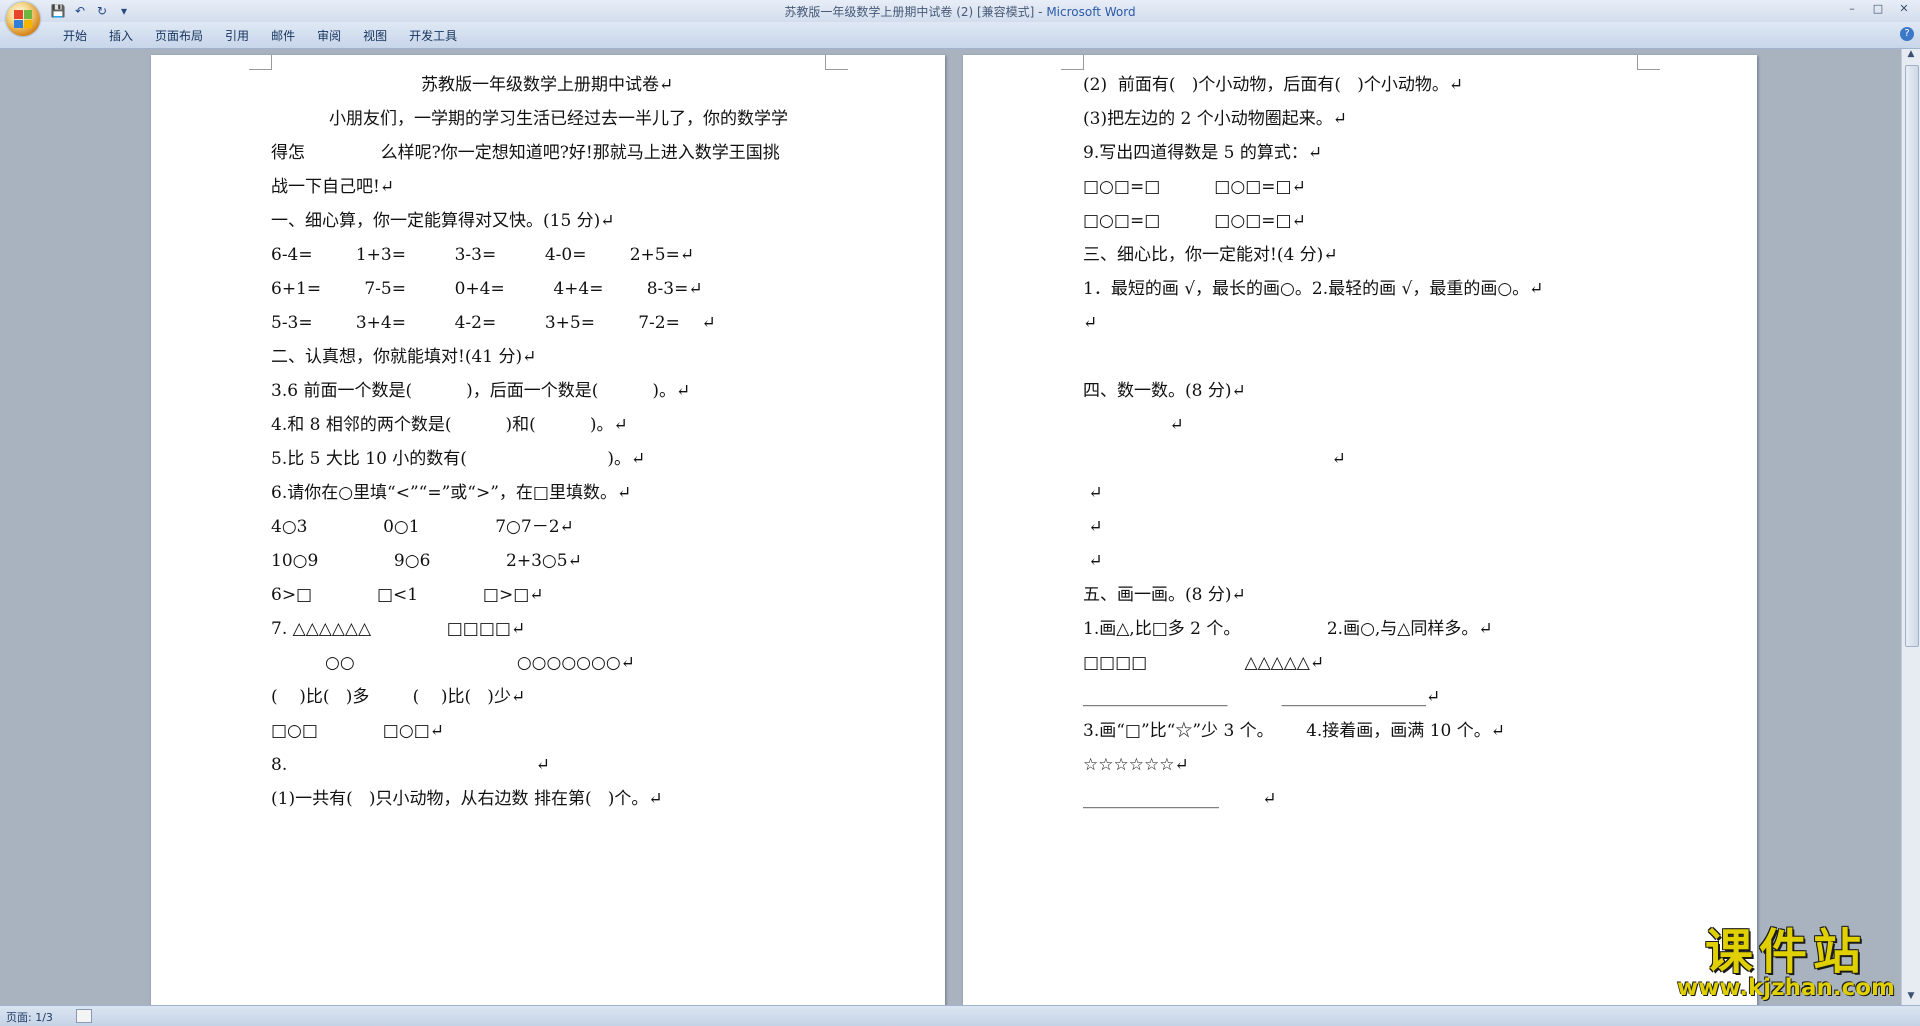 This screenshot has width=1920, height=1026. Describe the element at coordinates (481, 391) in the screenshot. I see `doc-line: 3.6 前面一个数是( )，后面一个数是( )。↵` at that location.